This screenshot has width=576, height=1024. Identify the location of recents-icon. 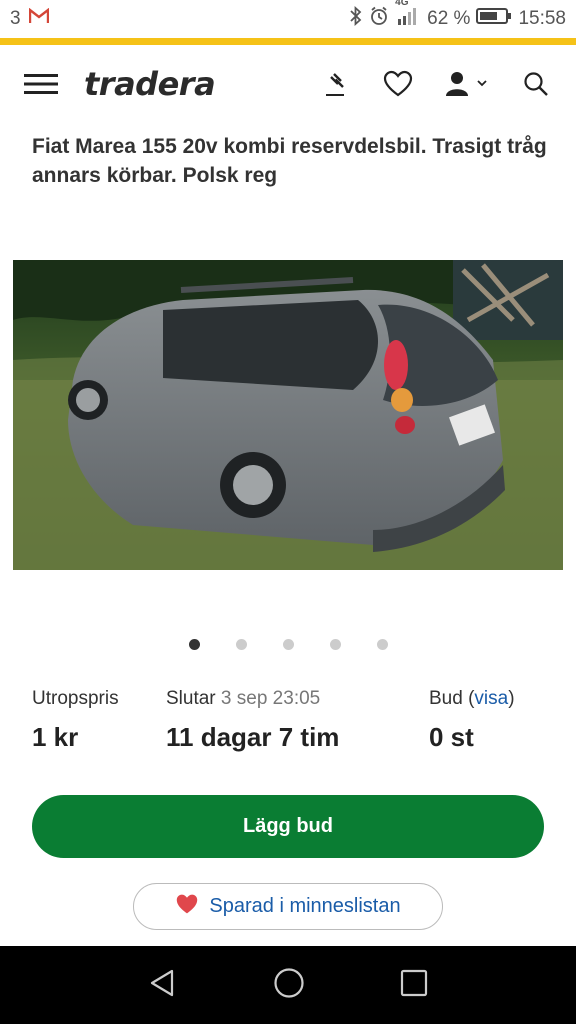
(414, 985).